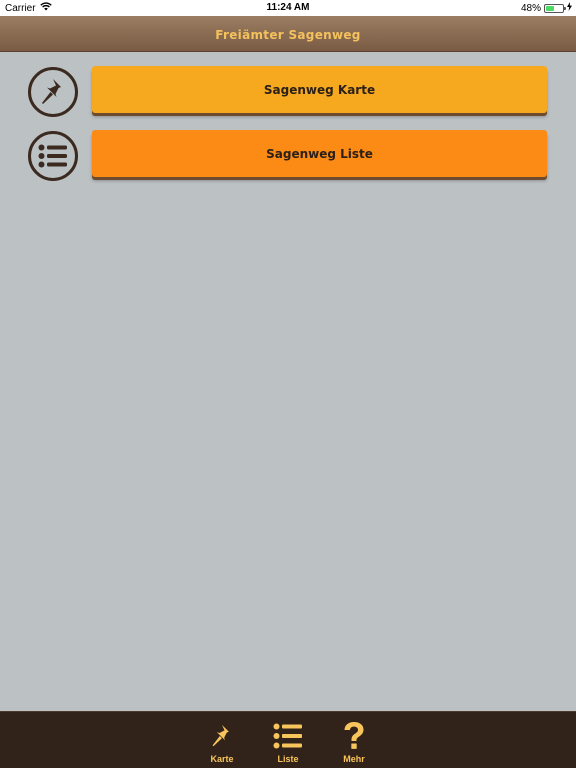 The image size is (576, 768). I want to click on tab-liste: Liste, so click(288, 744).